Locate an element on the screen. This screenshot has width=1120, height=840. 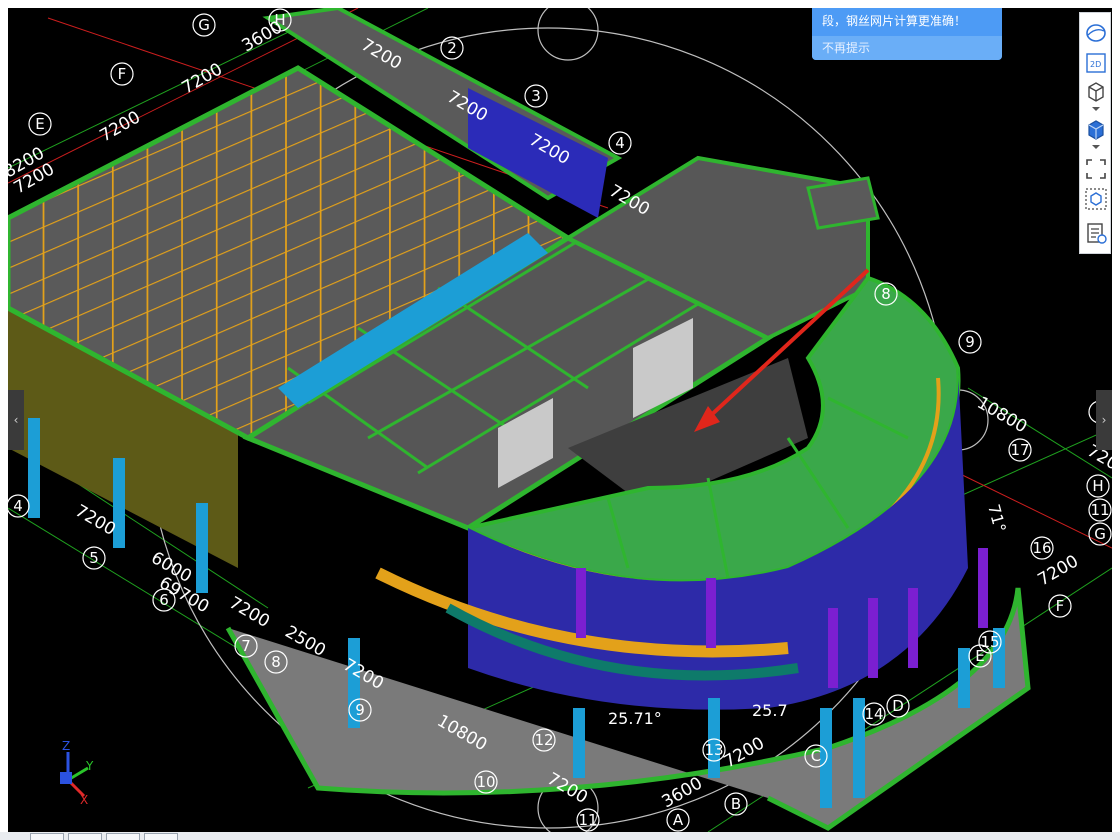
svg-text: 2D is located at coordinates (1095, 64).